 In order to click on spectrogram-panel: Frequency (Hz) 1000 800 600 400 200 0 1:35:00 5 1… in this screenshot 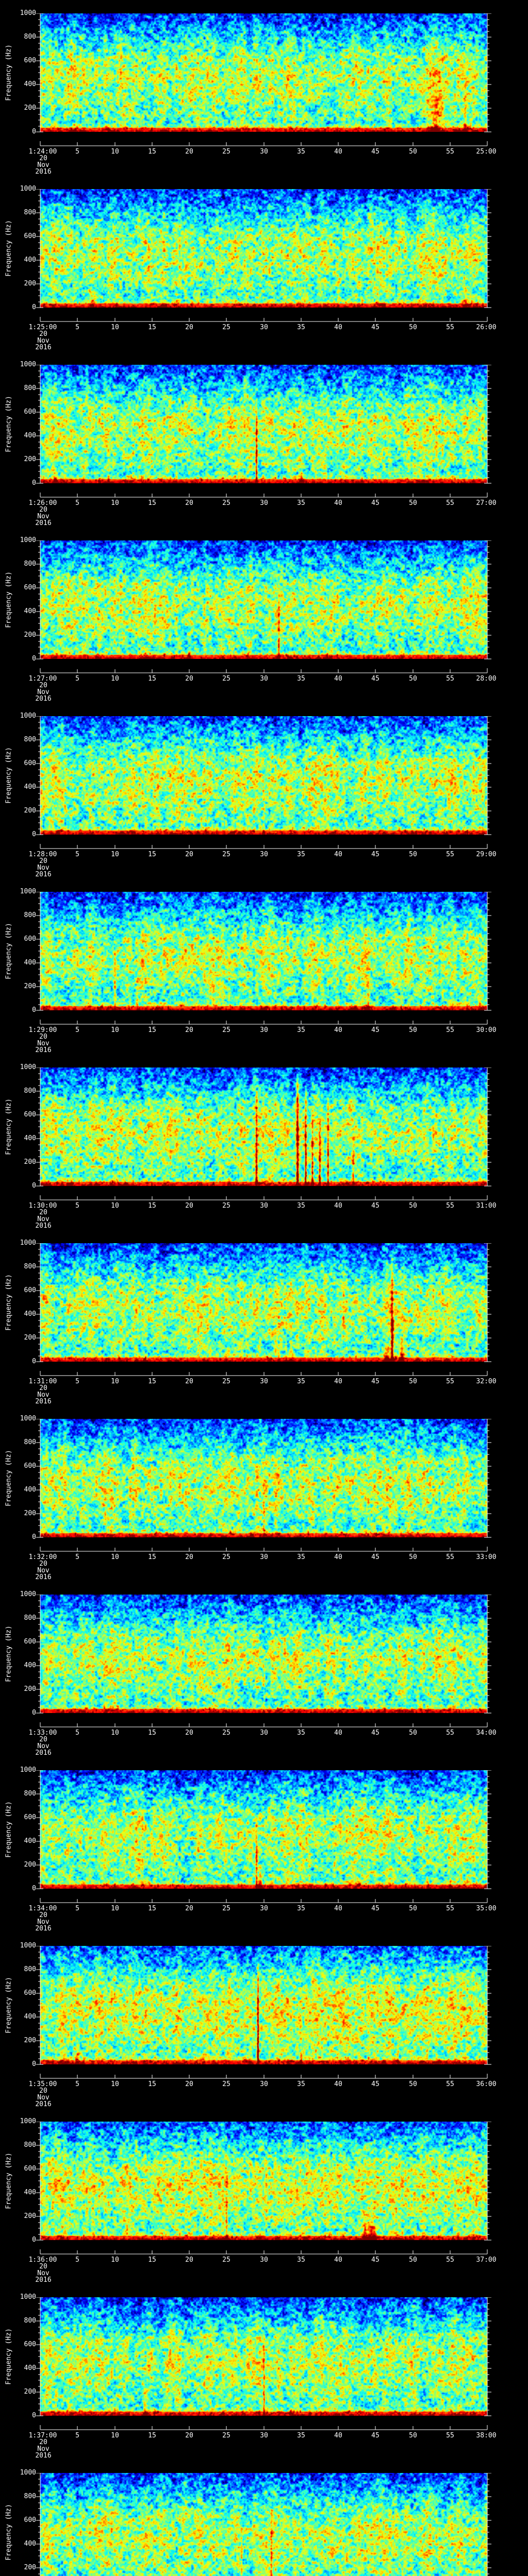, I will do `click(264, 2032)`.